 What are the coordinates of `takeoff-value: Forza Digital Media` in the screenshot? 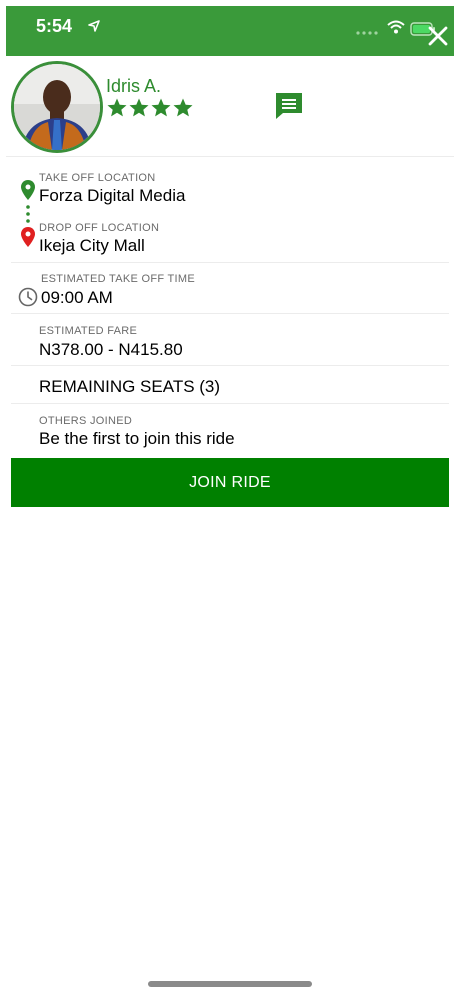 It's located at (112, 195).